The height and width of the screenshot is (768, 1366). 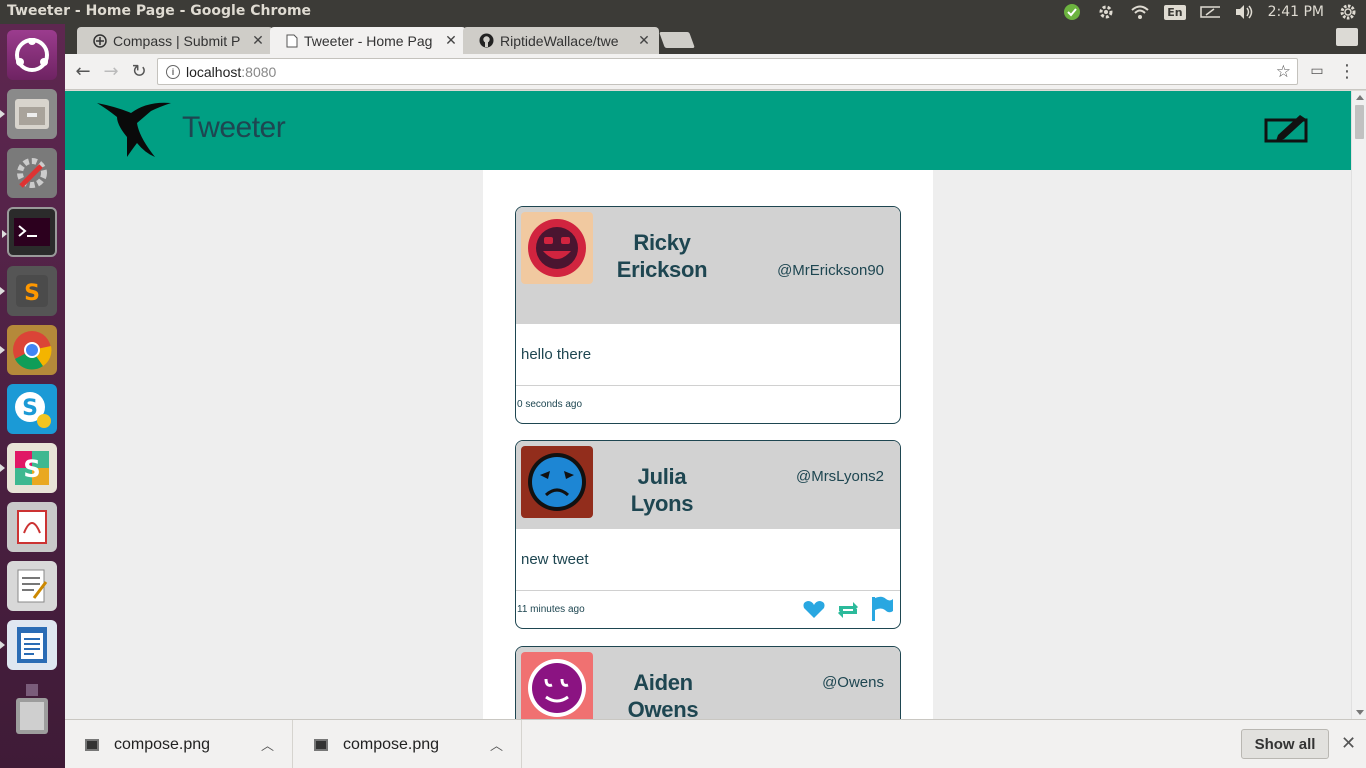 What do you see at coordinates (1244, 12) in the screenshot?
I see `volume-icon` at bounding box center [1244, 12].